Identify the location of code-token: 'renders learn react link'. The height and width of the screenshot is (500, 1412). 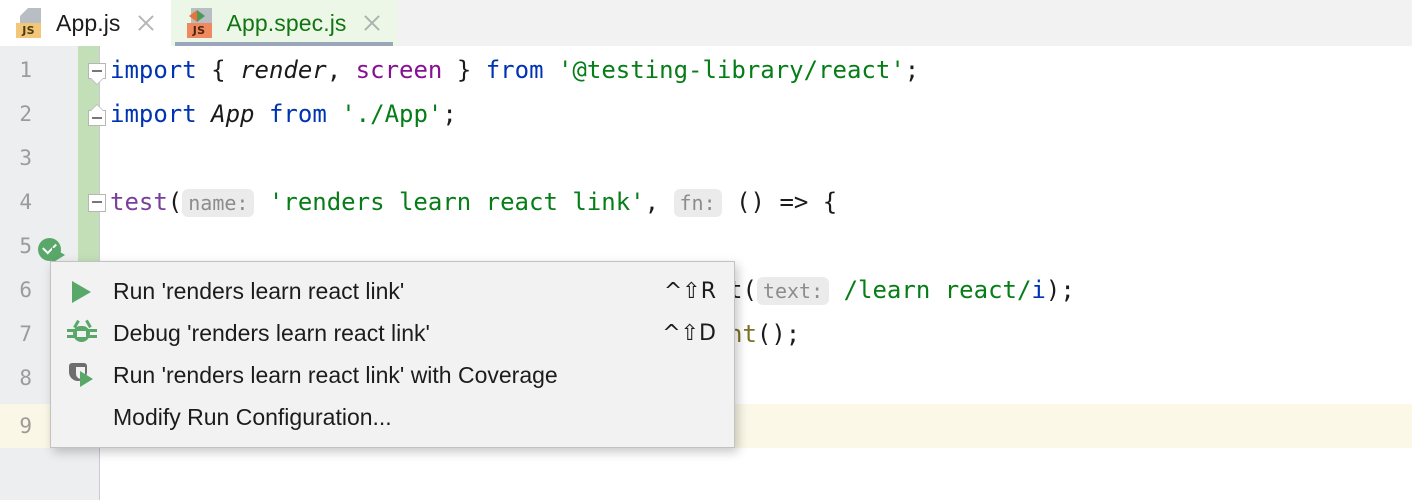
(456, 202).